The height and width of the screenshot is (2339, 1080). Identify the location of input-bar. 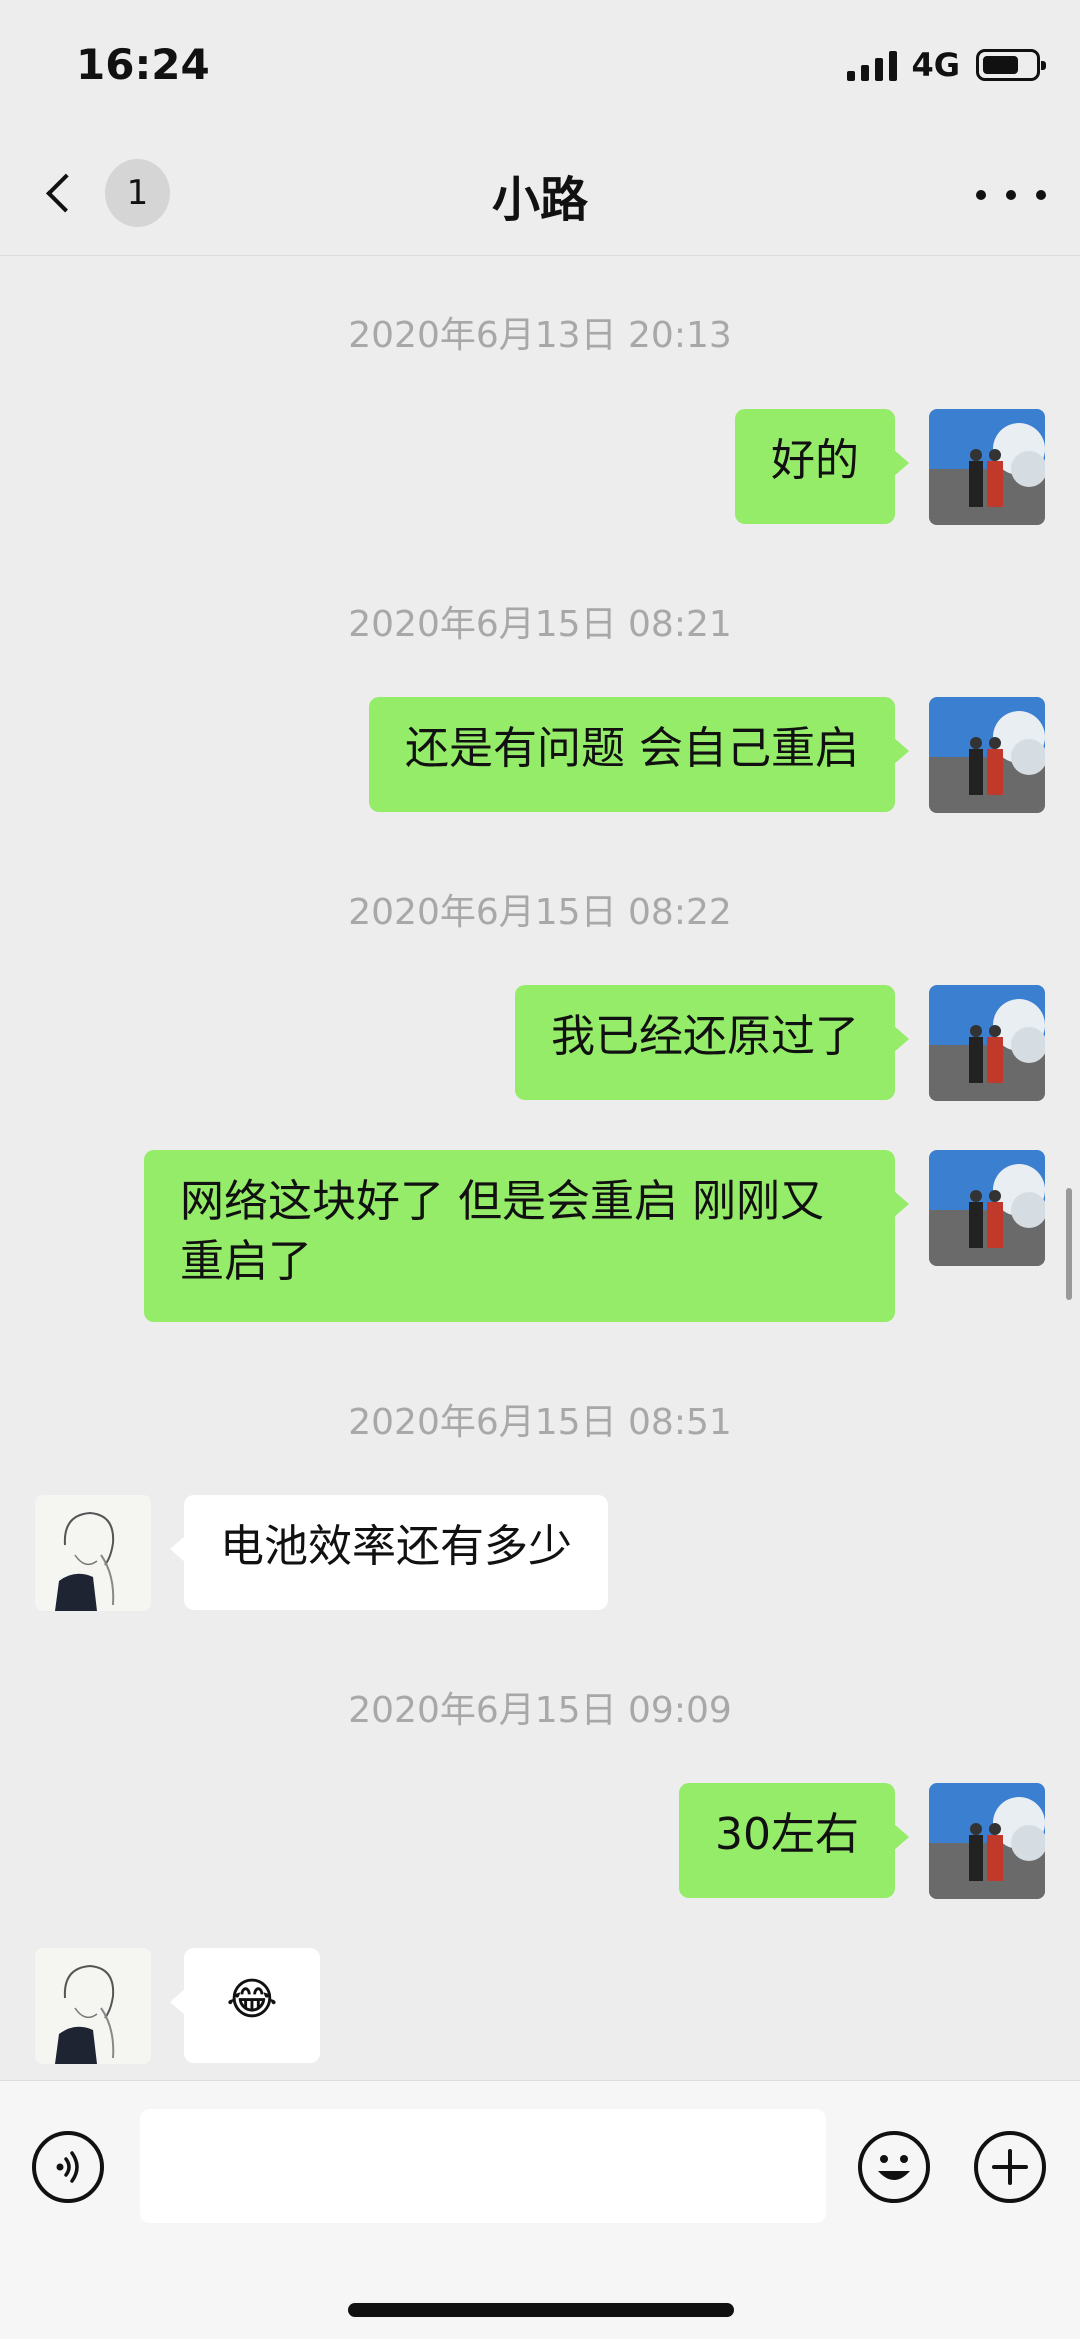
(540, 2209).